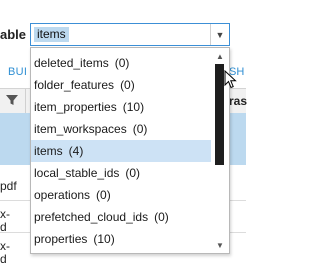 This screenshot has height=266, width=320. Describe the element at coordinates (17, 72) in the screenshot. I see `tab-build: BUI` at that location.